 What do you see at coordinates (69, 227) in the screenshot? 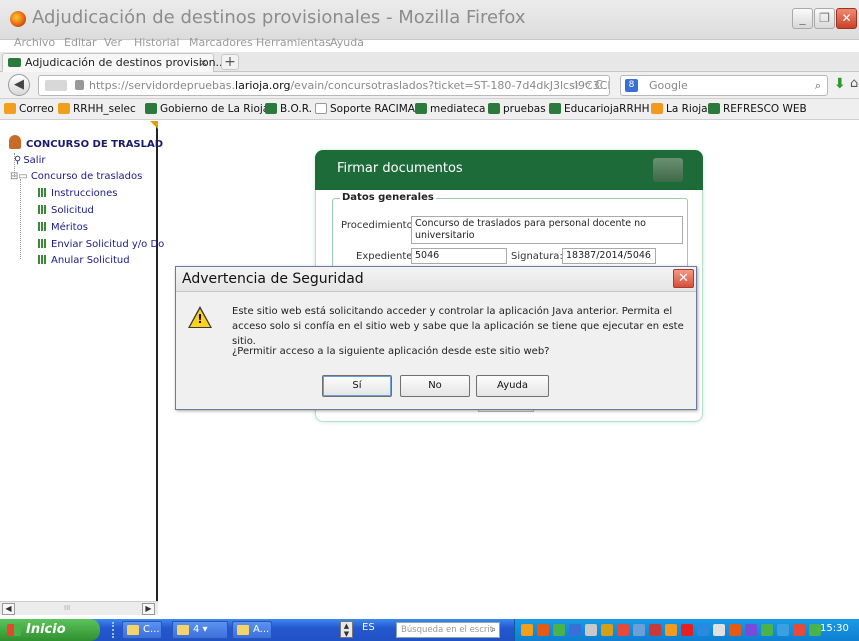
I see `sidebar-item-label: Méritos` at bounding box center [69, 227].